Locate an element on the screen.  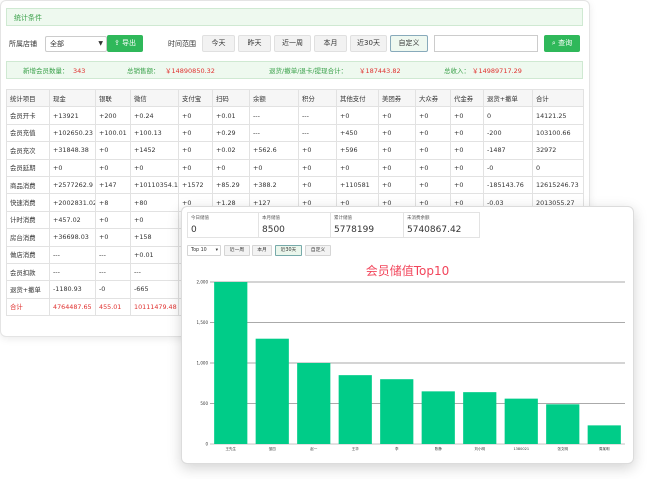
table-cell: -185143.76 is located at coordinates (508, 185).